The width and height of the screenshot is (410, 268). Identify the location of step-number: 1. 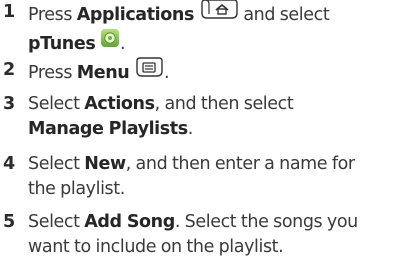
(9, 12).